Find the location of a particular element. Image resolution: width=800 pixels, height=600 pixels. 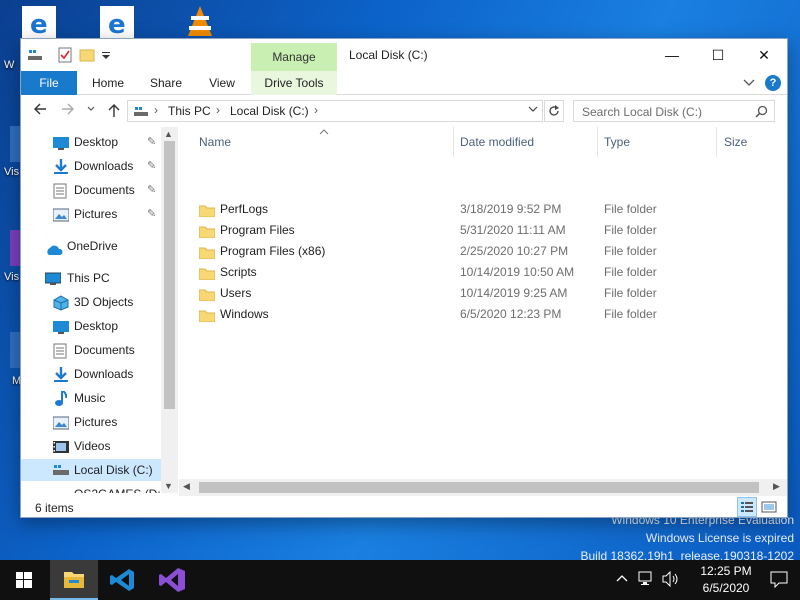

volume-icon is located at coordinates (671, 580).